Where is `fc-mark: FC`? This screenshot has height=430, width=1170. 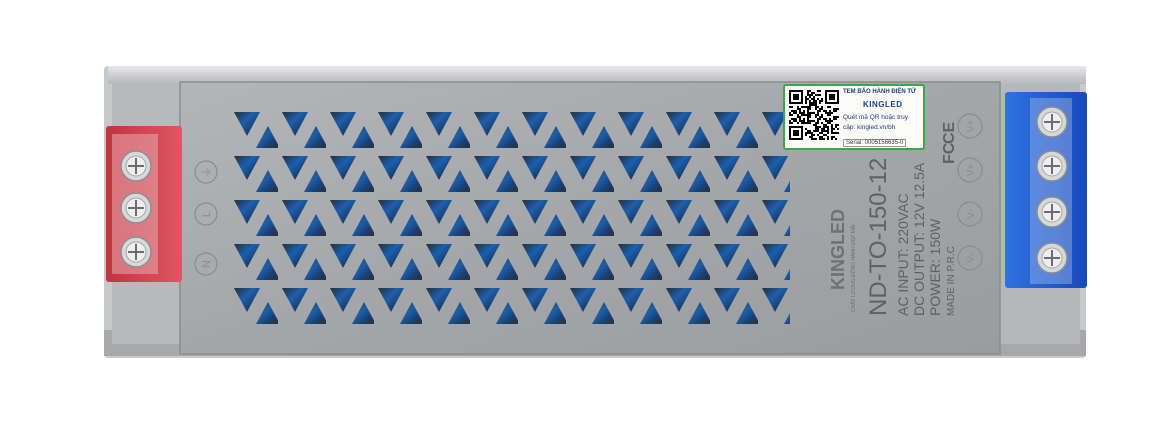
fc-mark: FC is located at coordinates (949, 153).